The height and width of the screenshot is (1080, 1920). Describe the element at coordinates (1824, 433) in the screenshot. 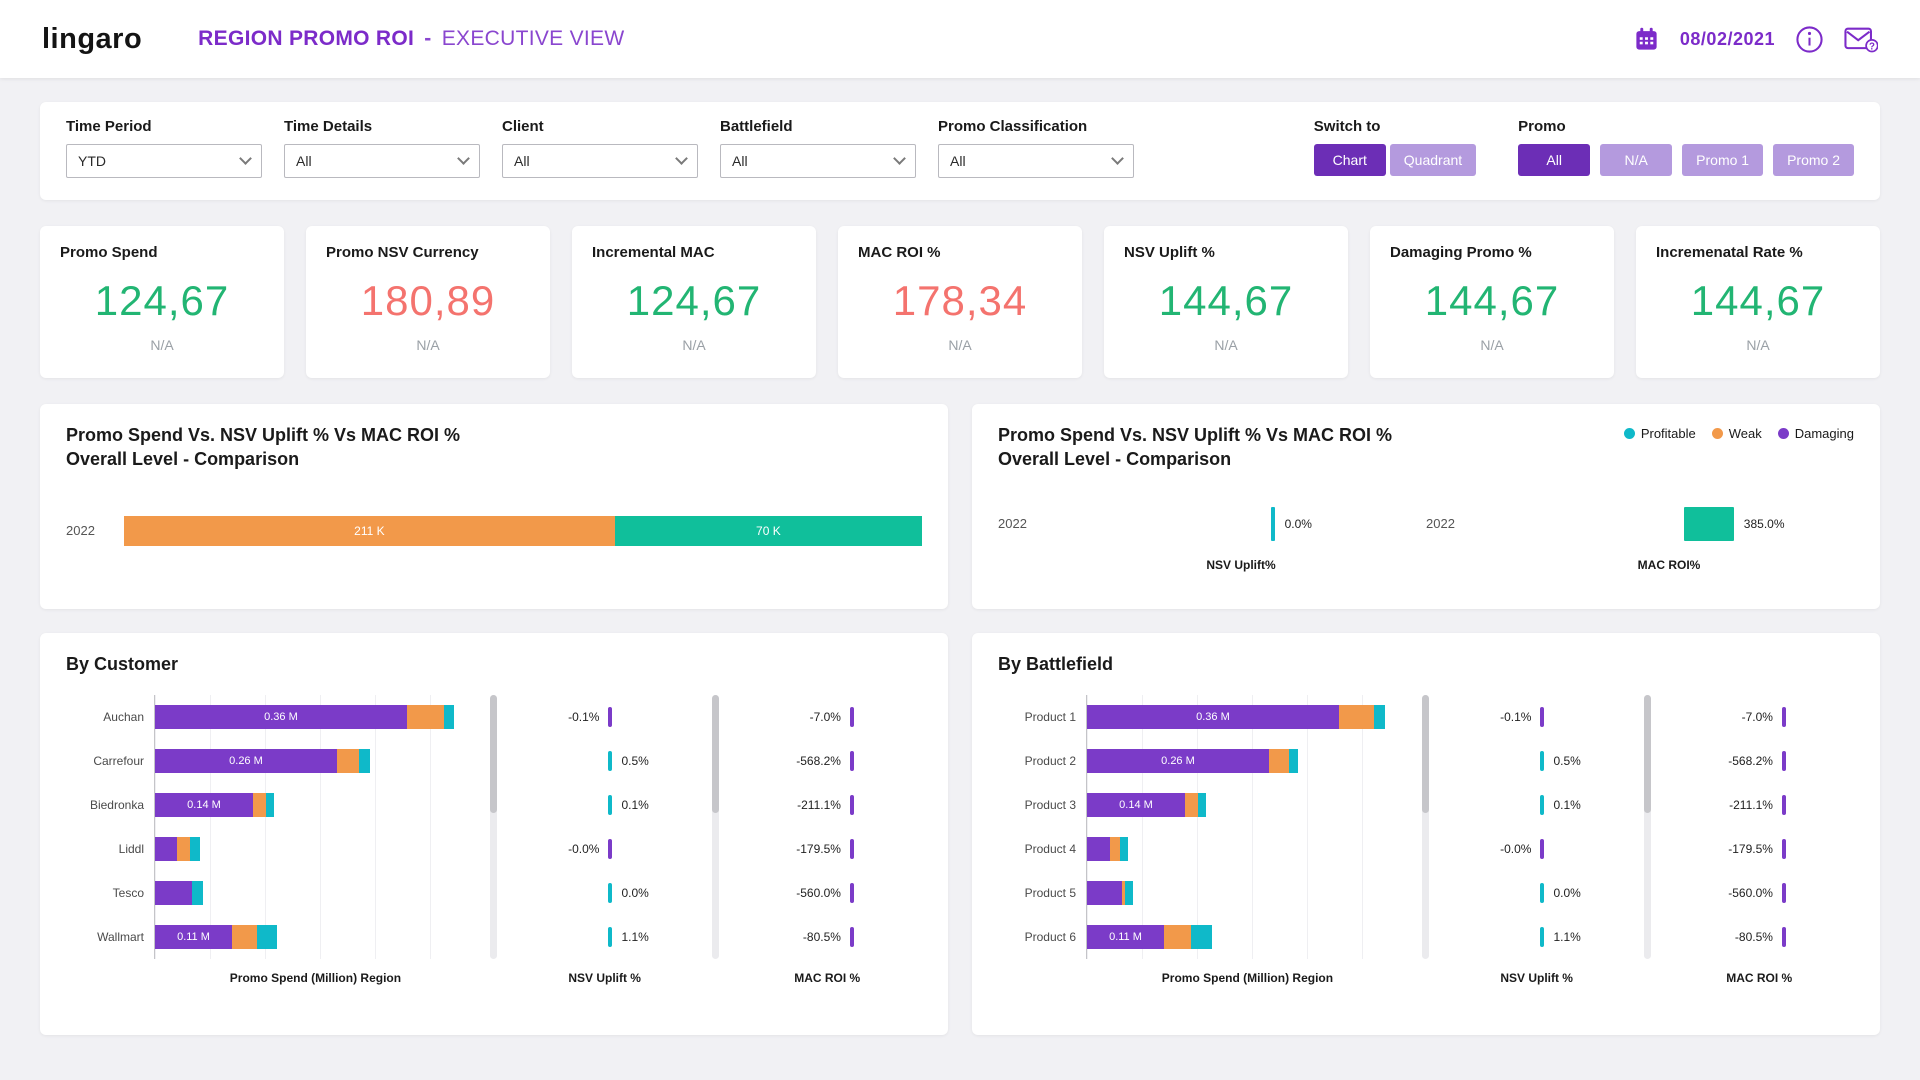

I see `legend-label: Damaging` at that location.